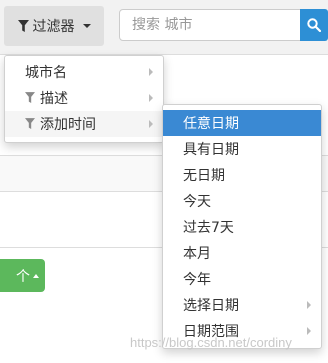 Image resolution: width=328 pixels, height=363 pixels. Describe the element at coordinates (208, 228) in the screenshot. I see `menu-item-label: 过去7天` at that location.